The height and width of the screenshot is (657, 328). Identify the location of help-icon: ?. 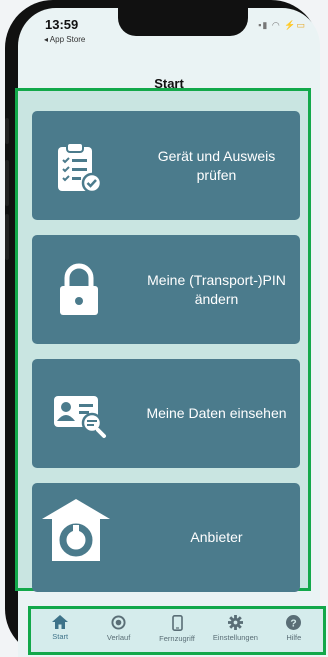
(294, 622).